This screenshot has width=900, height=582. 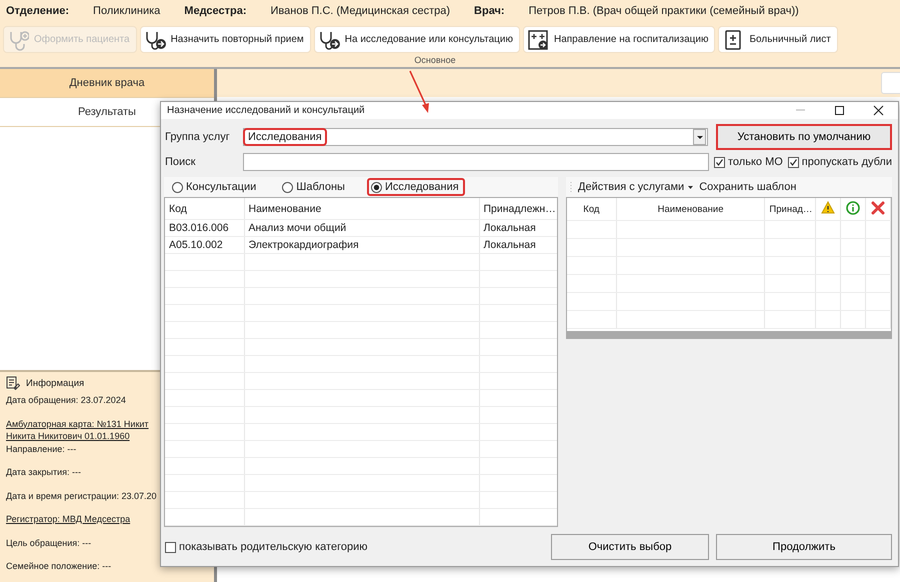 What do you see at coordinates (729, 335) in the screenshot?
I see `horizontal-scrollbar` at bounding box center [729, 335].